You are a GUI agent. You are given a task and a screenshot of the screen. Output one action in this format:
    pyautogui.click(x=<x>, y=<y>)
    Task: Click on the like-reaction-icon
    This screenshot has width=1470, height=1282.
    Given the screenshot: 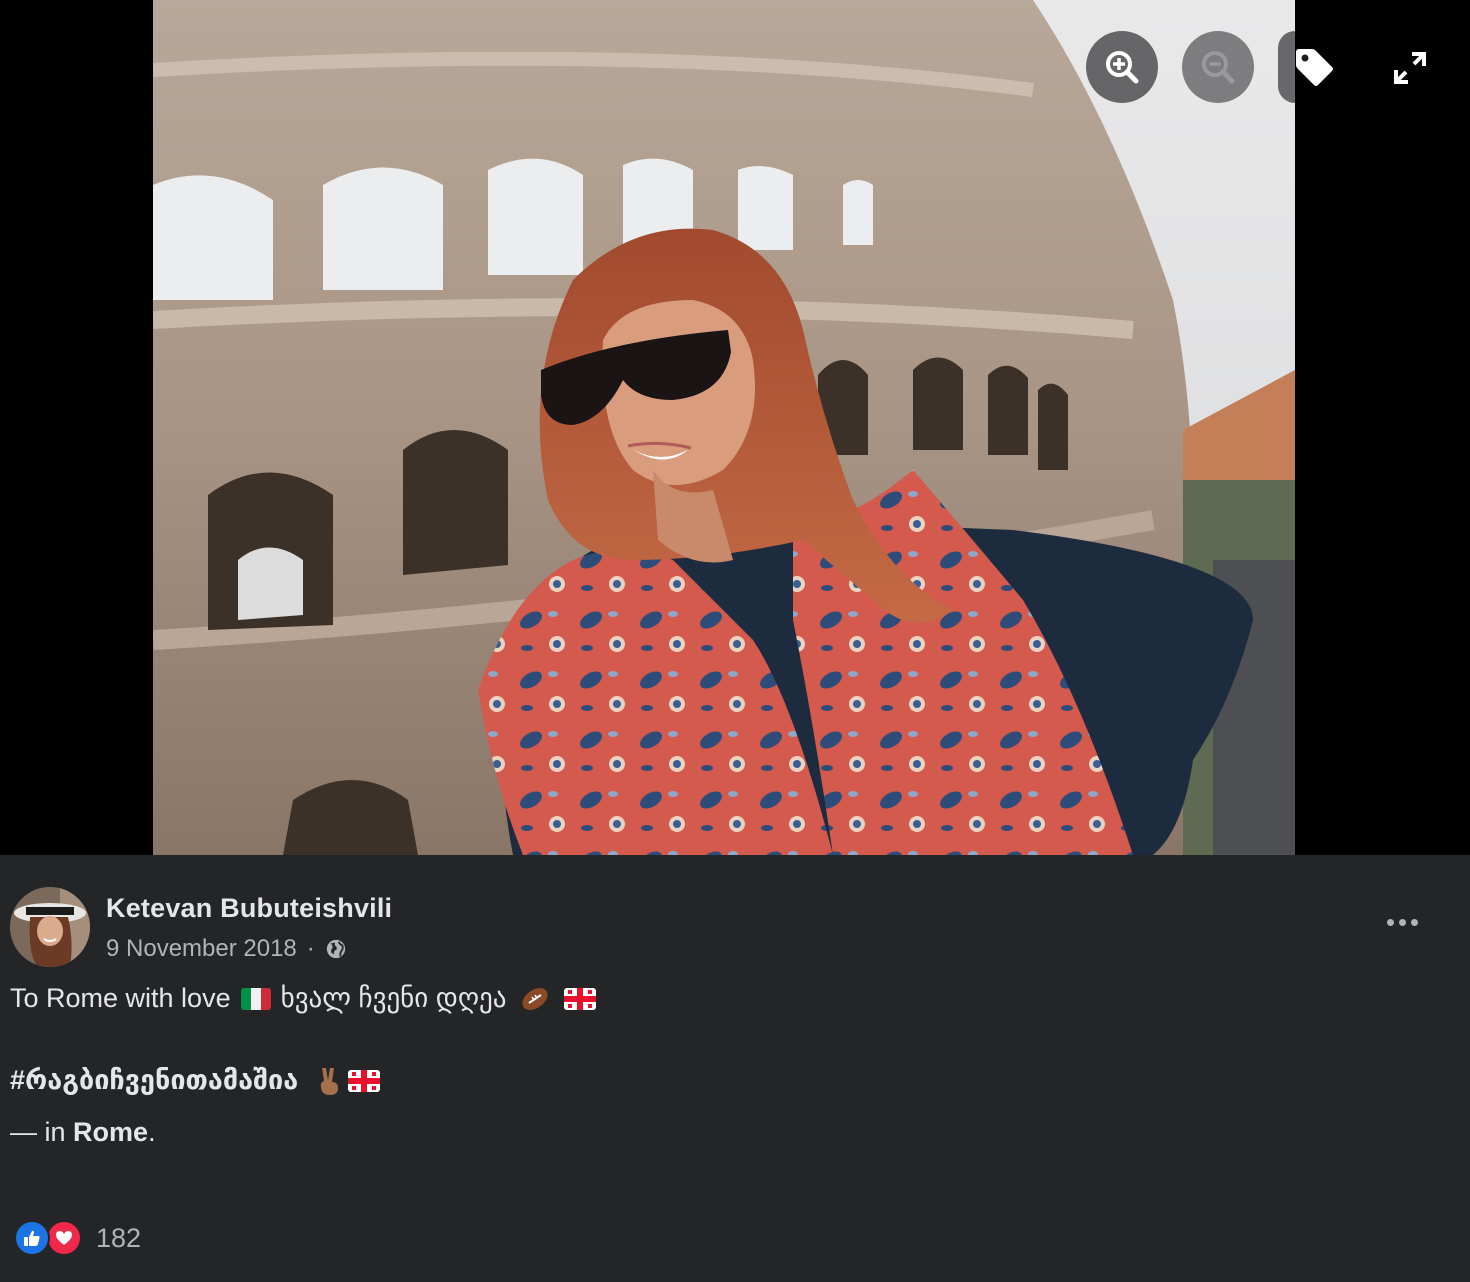 What is the action you would take?
    pyautogui.click(x=32, y=1238)
    